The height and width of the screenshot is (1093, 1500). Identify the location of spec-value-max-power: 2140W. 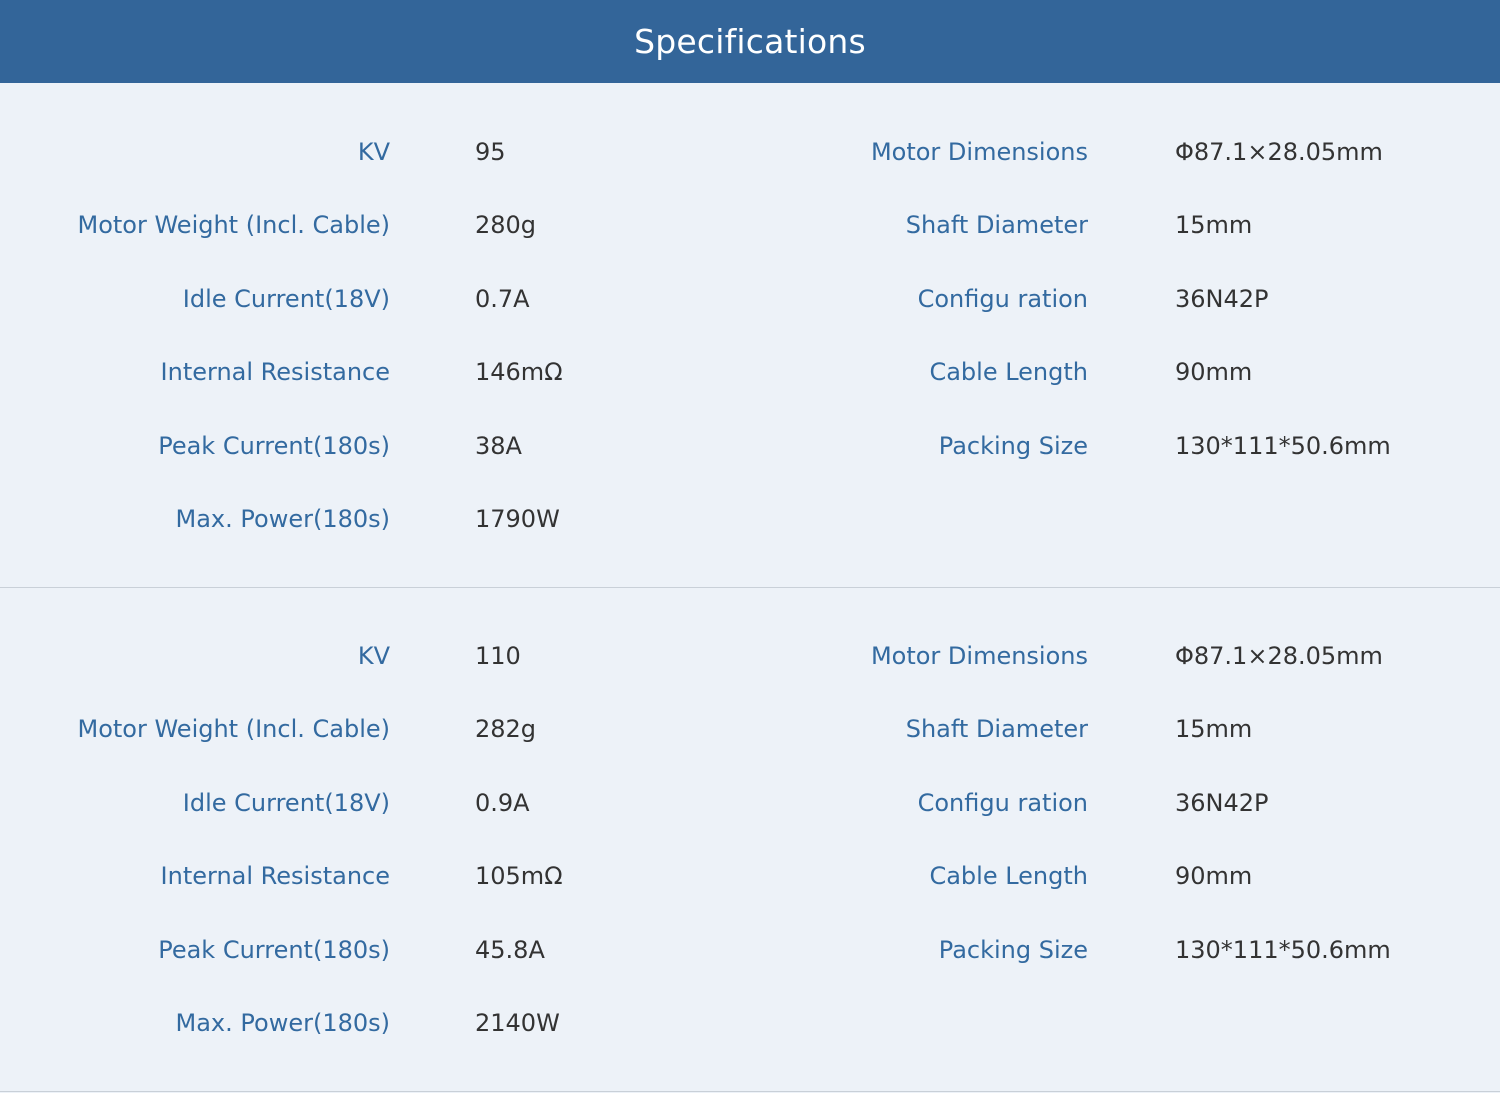
(517, 1023).